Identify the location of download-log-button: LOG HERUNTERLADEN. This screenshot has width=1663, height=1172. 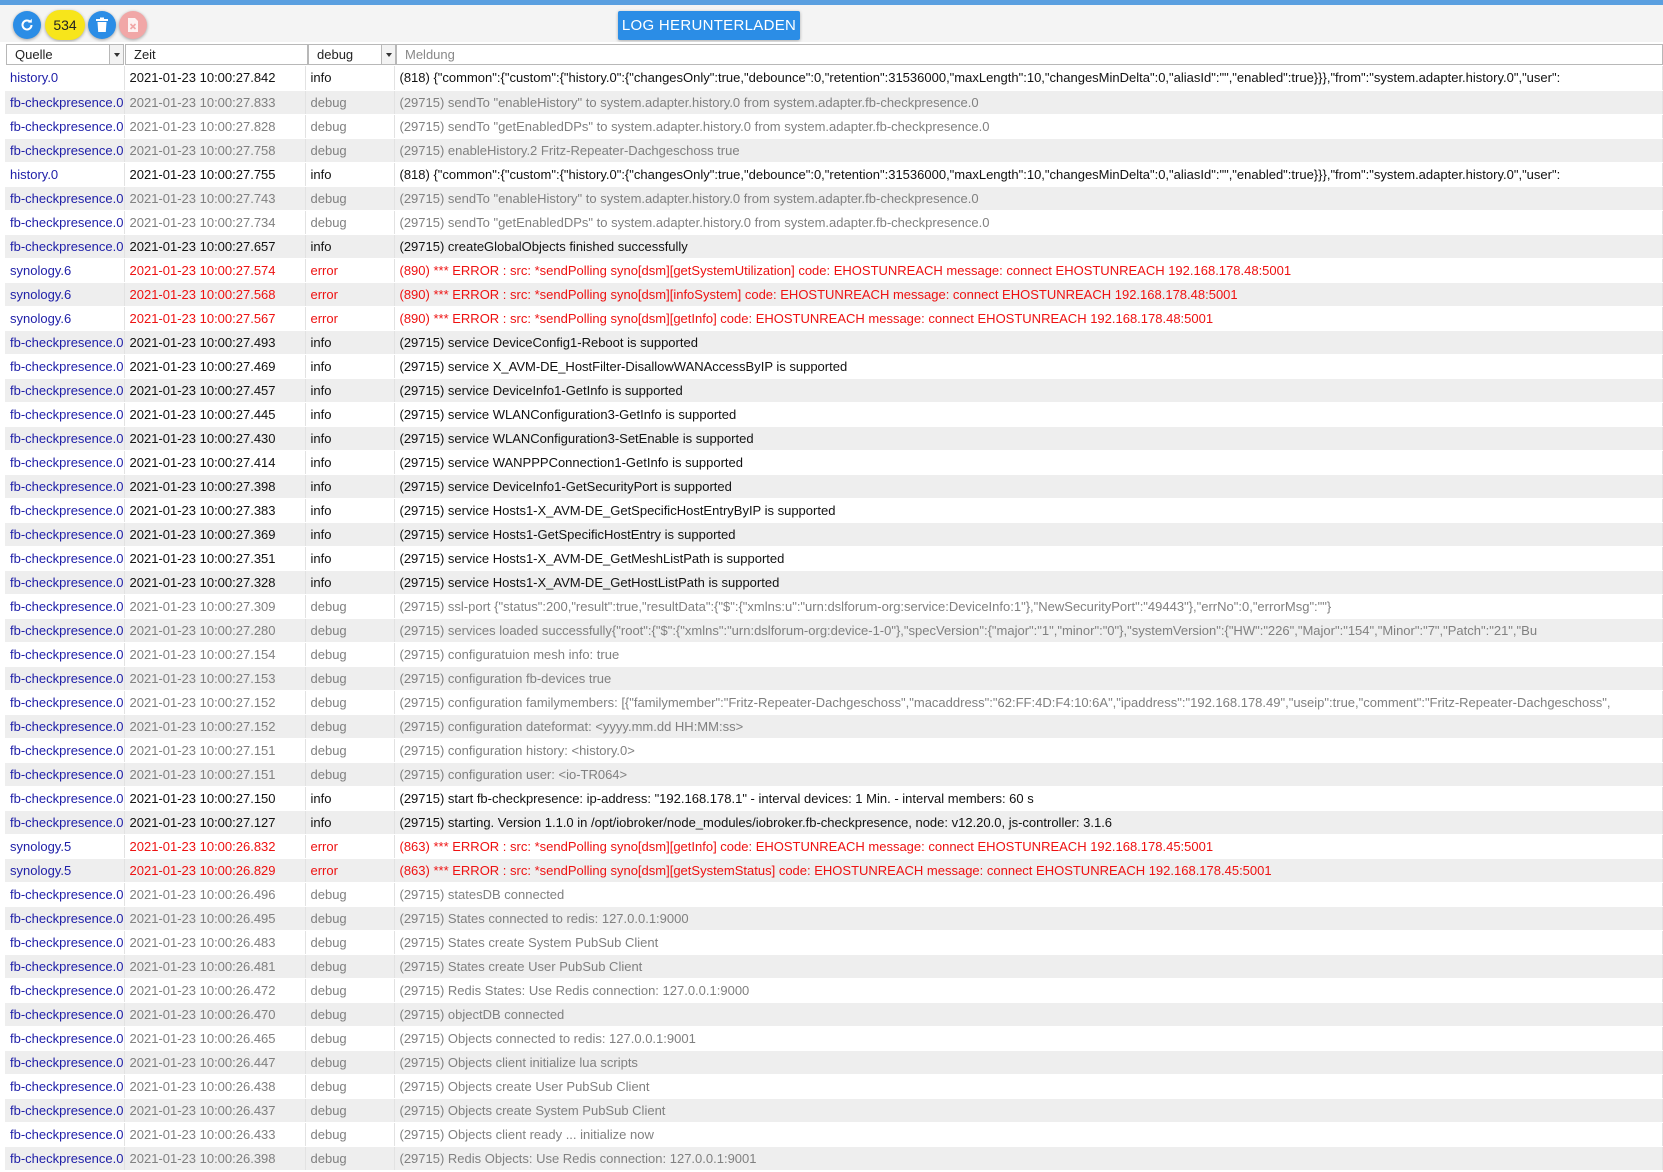
(709, 25).